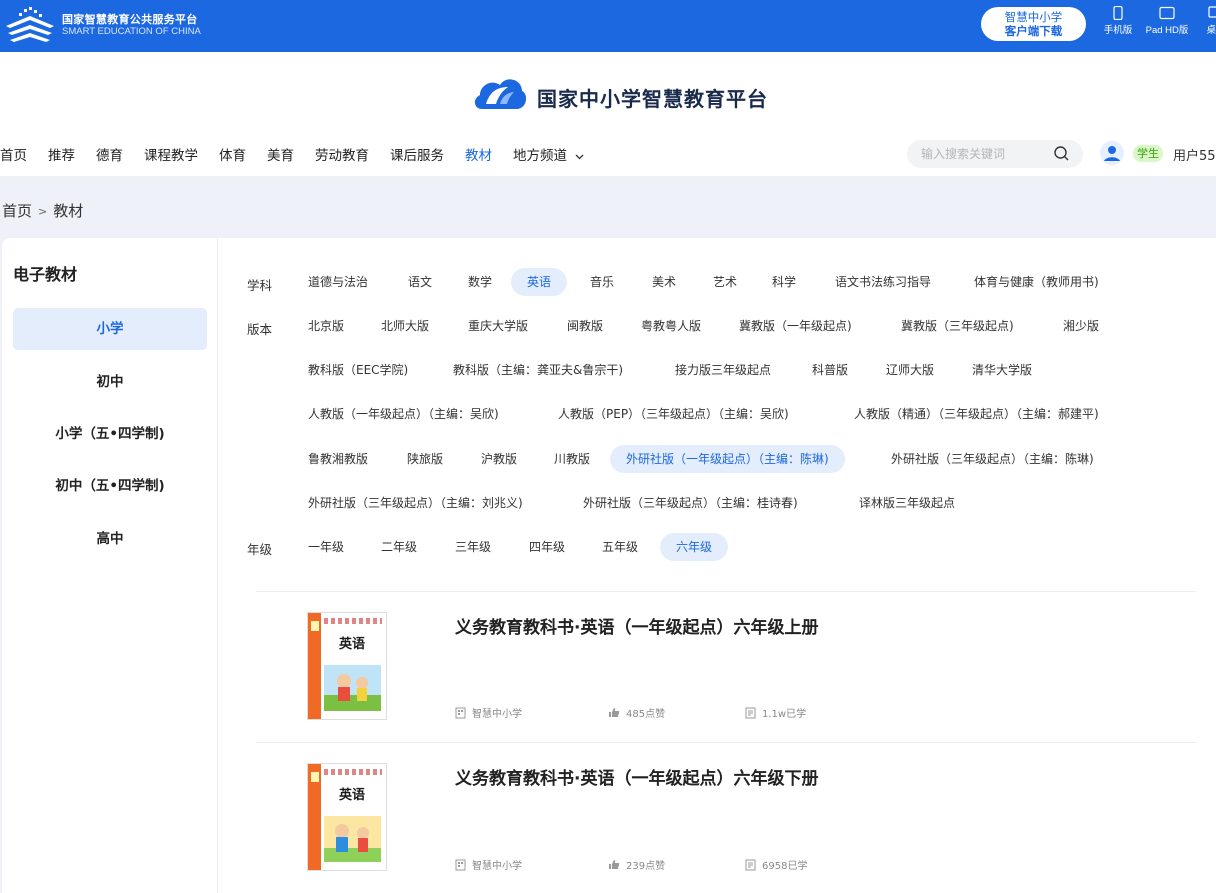 Image resolution: width=1216 pixels, height=893 pixels. Describe the element at coordinates (910, 370) in the screenshot. I see `edition-option: 辽师大版` at that location.